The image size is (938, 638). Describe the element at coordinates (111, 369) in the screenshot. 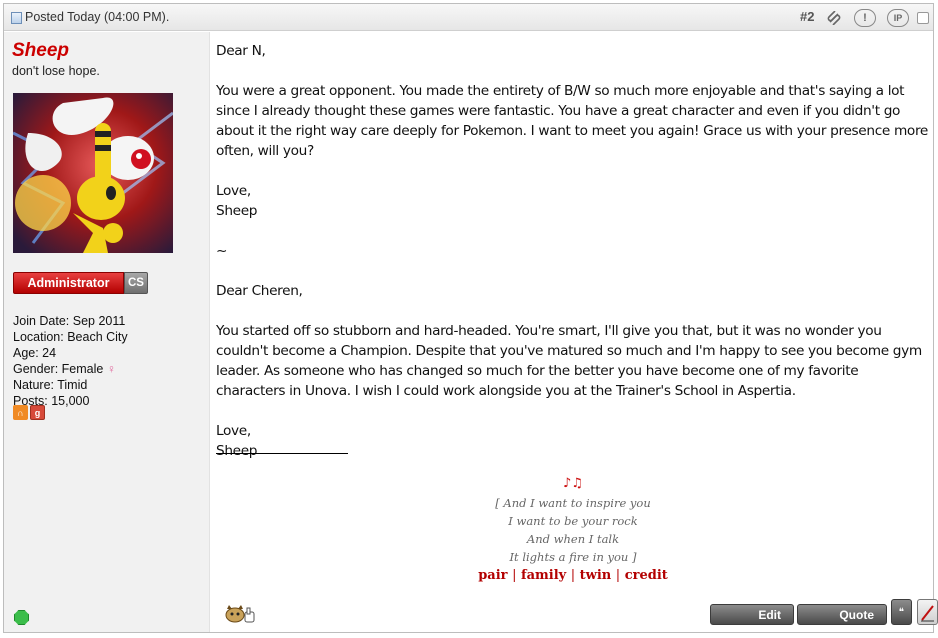

I see `female-icon: ♀` at that location.